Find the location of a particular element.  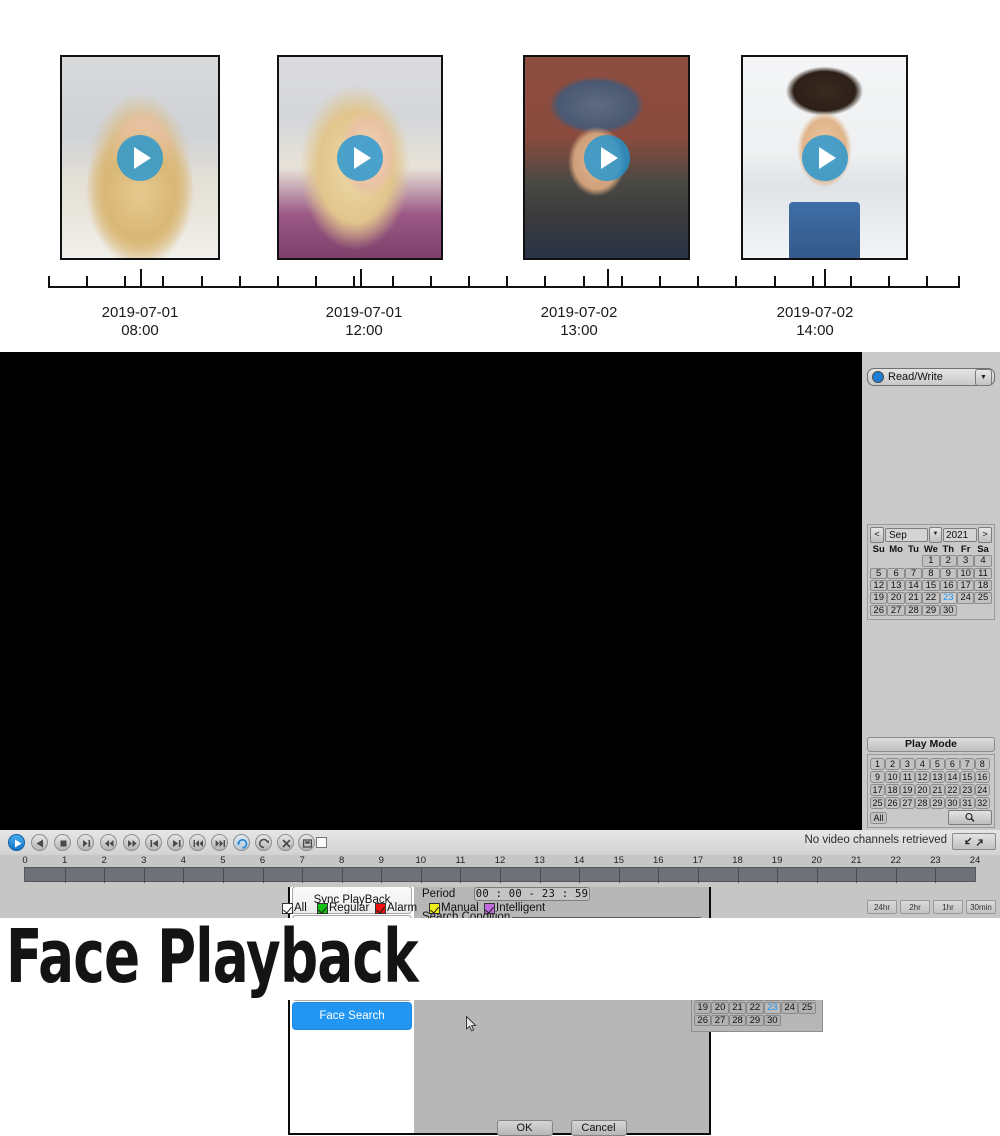

slow-play-button is located at coordinates (85, 842).